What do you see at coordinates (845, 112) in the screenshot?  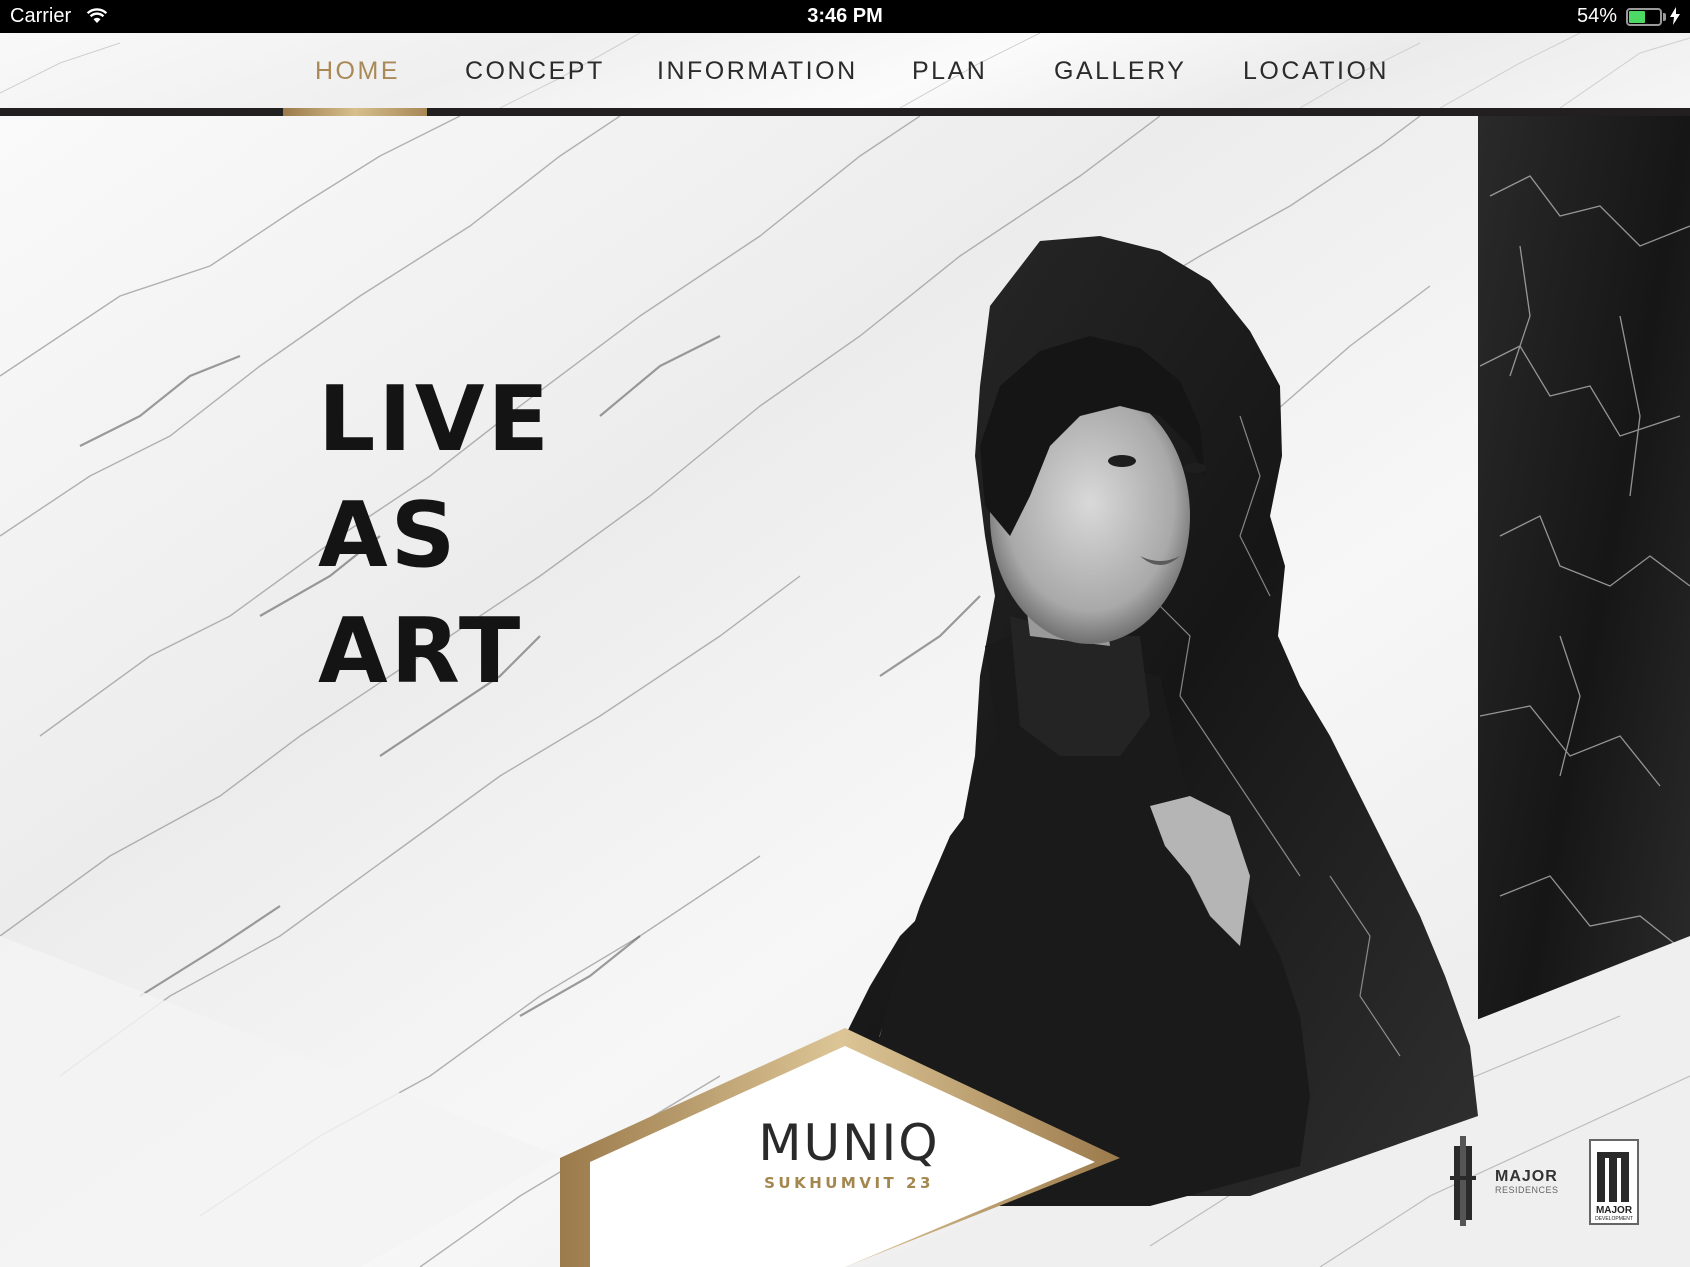 I see `nav-underline` at bounding box center [845, 112].